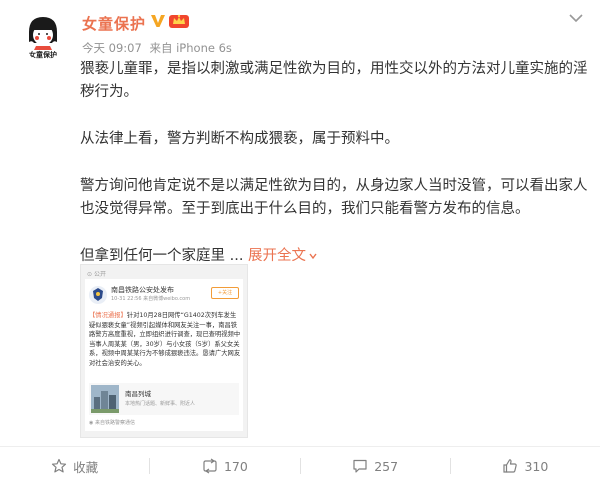 The height and width of the screenshot is (485, 600). I want to click on embed-footer: ◉ 来自铁路警察通信, so click(112, 422).